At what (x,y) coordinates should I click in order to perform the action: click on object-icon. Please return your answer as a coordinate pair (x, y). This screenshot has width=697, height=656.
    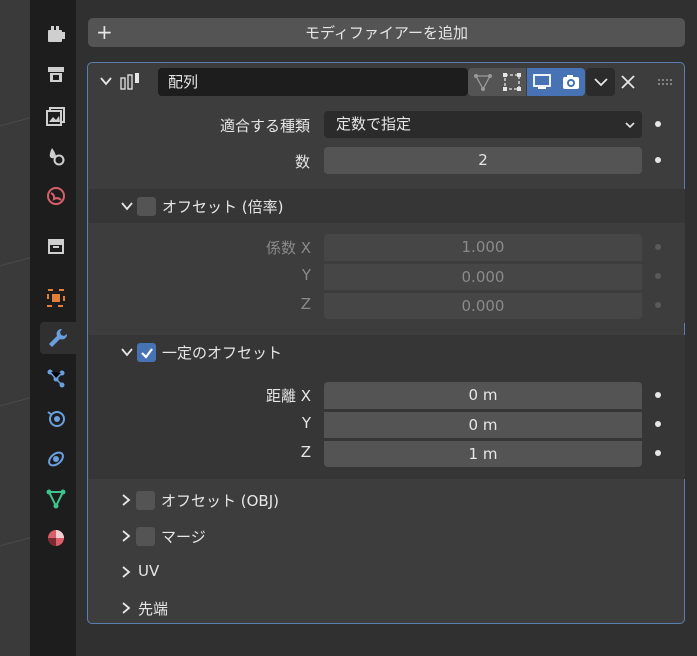
    Looking at the image, I should click on (56, 298).